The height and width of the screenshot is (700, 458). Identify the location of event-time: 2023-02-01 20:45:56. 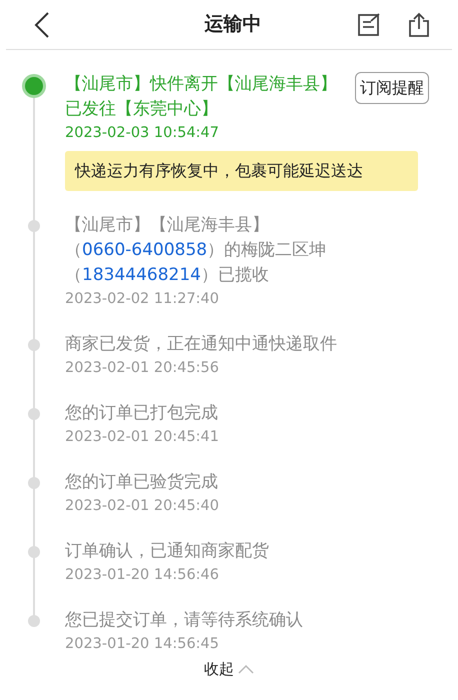
(142, 368).